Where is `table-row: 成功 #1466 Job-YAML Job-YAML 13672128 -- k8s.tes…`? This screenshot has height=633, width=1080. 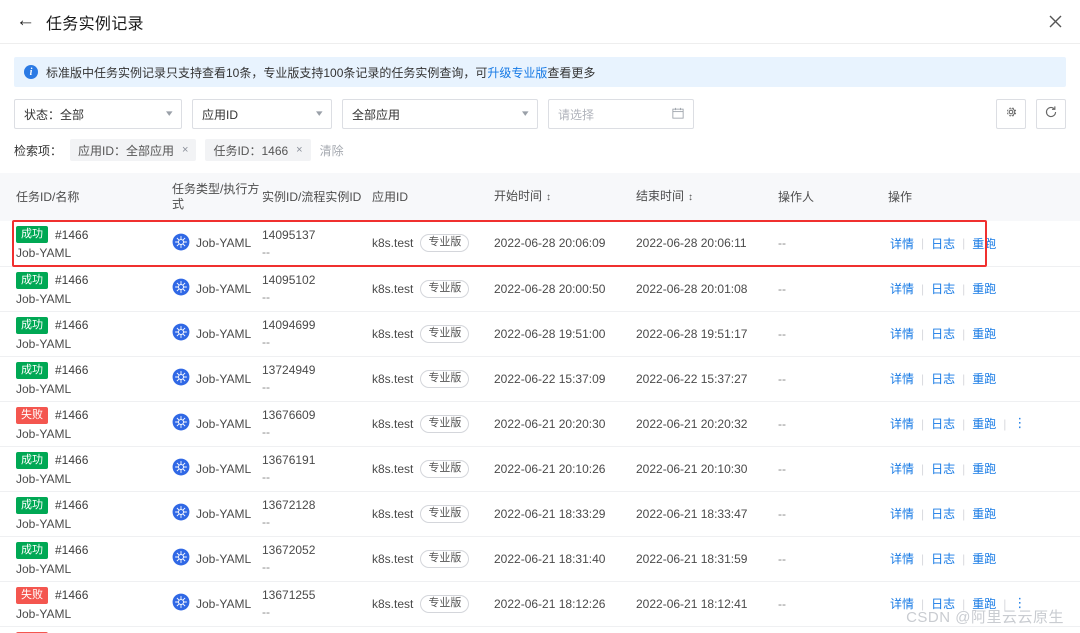 table-row: 成功 #1466 Job-YAML Job-YAML 13672128 -- k8s.tes… is located at coordinates (540, 514).